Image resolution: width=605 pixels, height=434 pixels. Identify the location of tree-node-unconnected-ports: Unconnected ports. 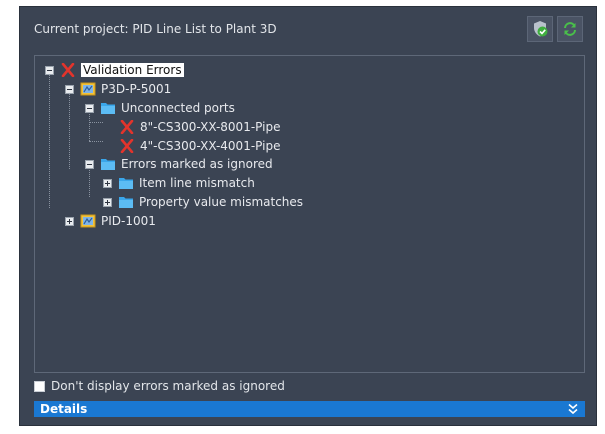
(160, 108).